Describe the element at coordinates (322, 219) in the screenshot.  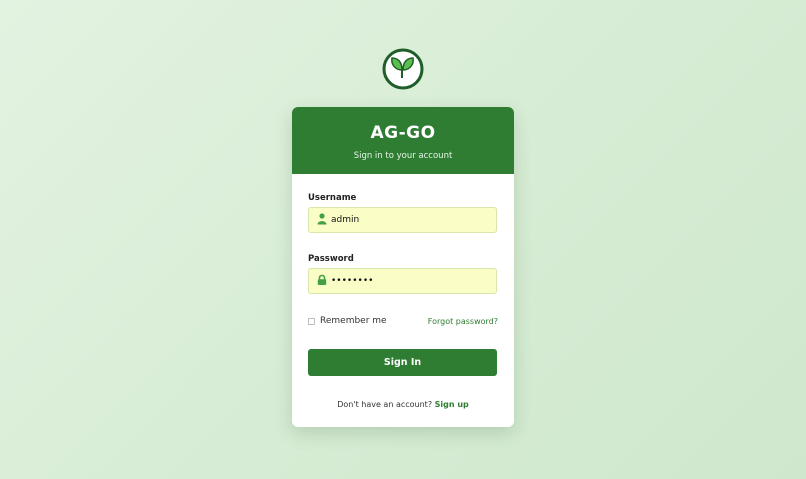
I see `user-icon` at that location.